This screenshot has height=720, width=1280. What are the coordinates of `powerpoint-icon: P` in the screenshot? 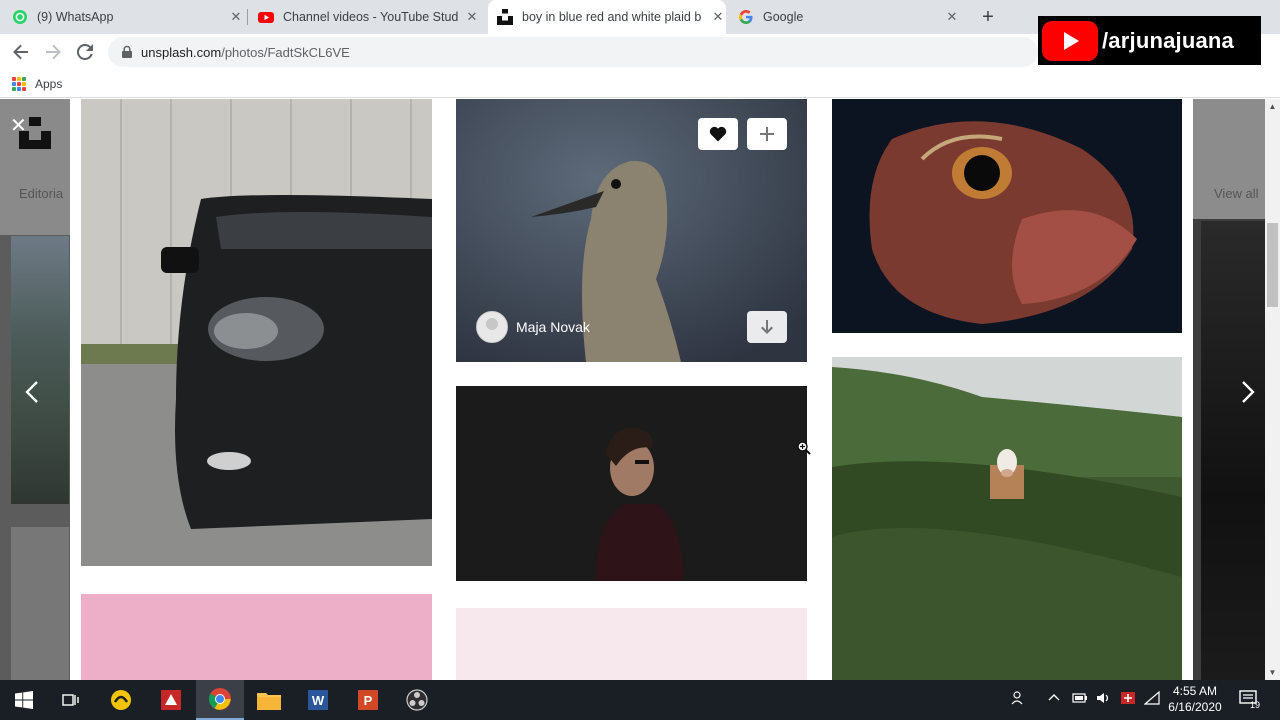 It's located at (368, 700).